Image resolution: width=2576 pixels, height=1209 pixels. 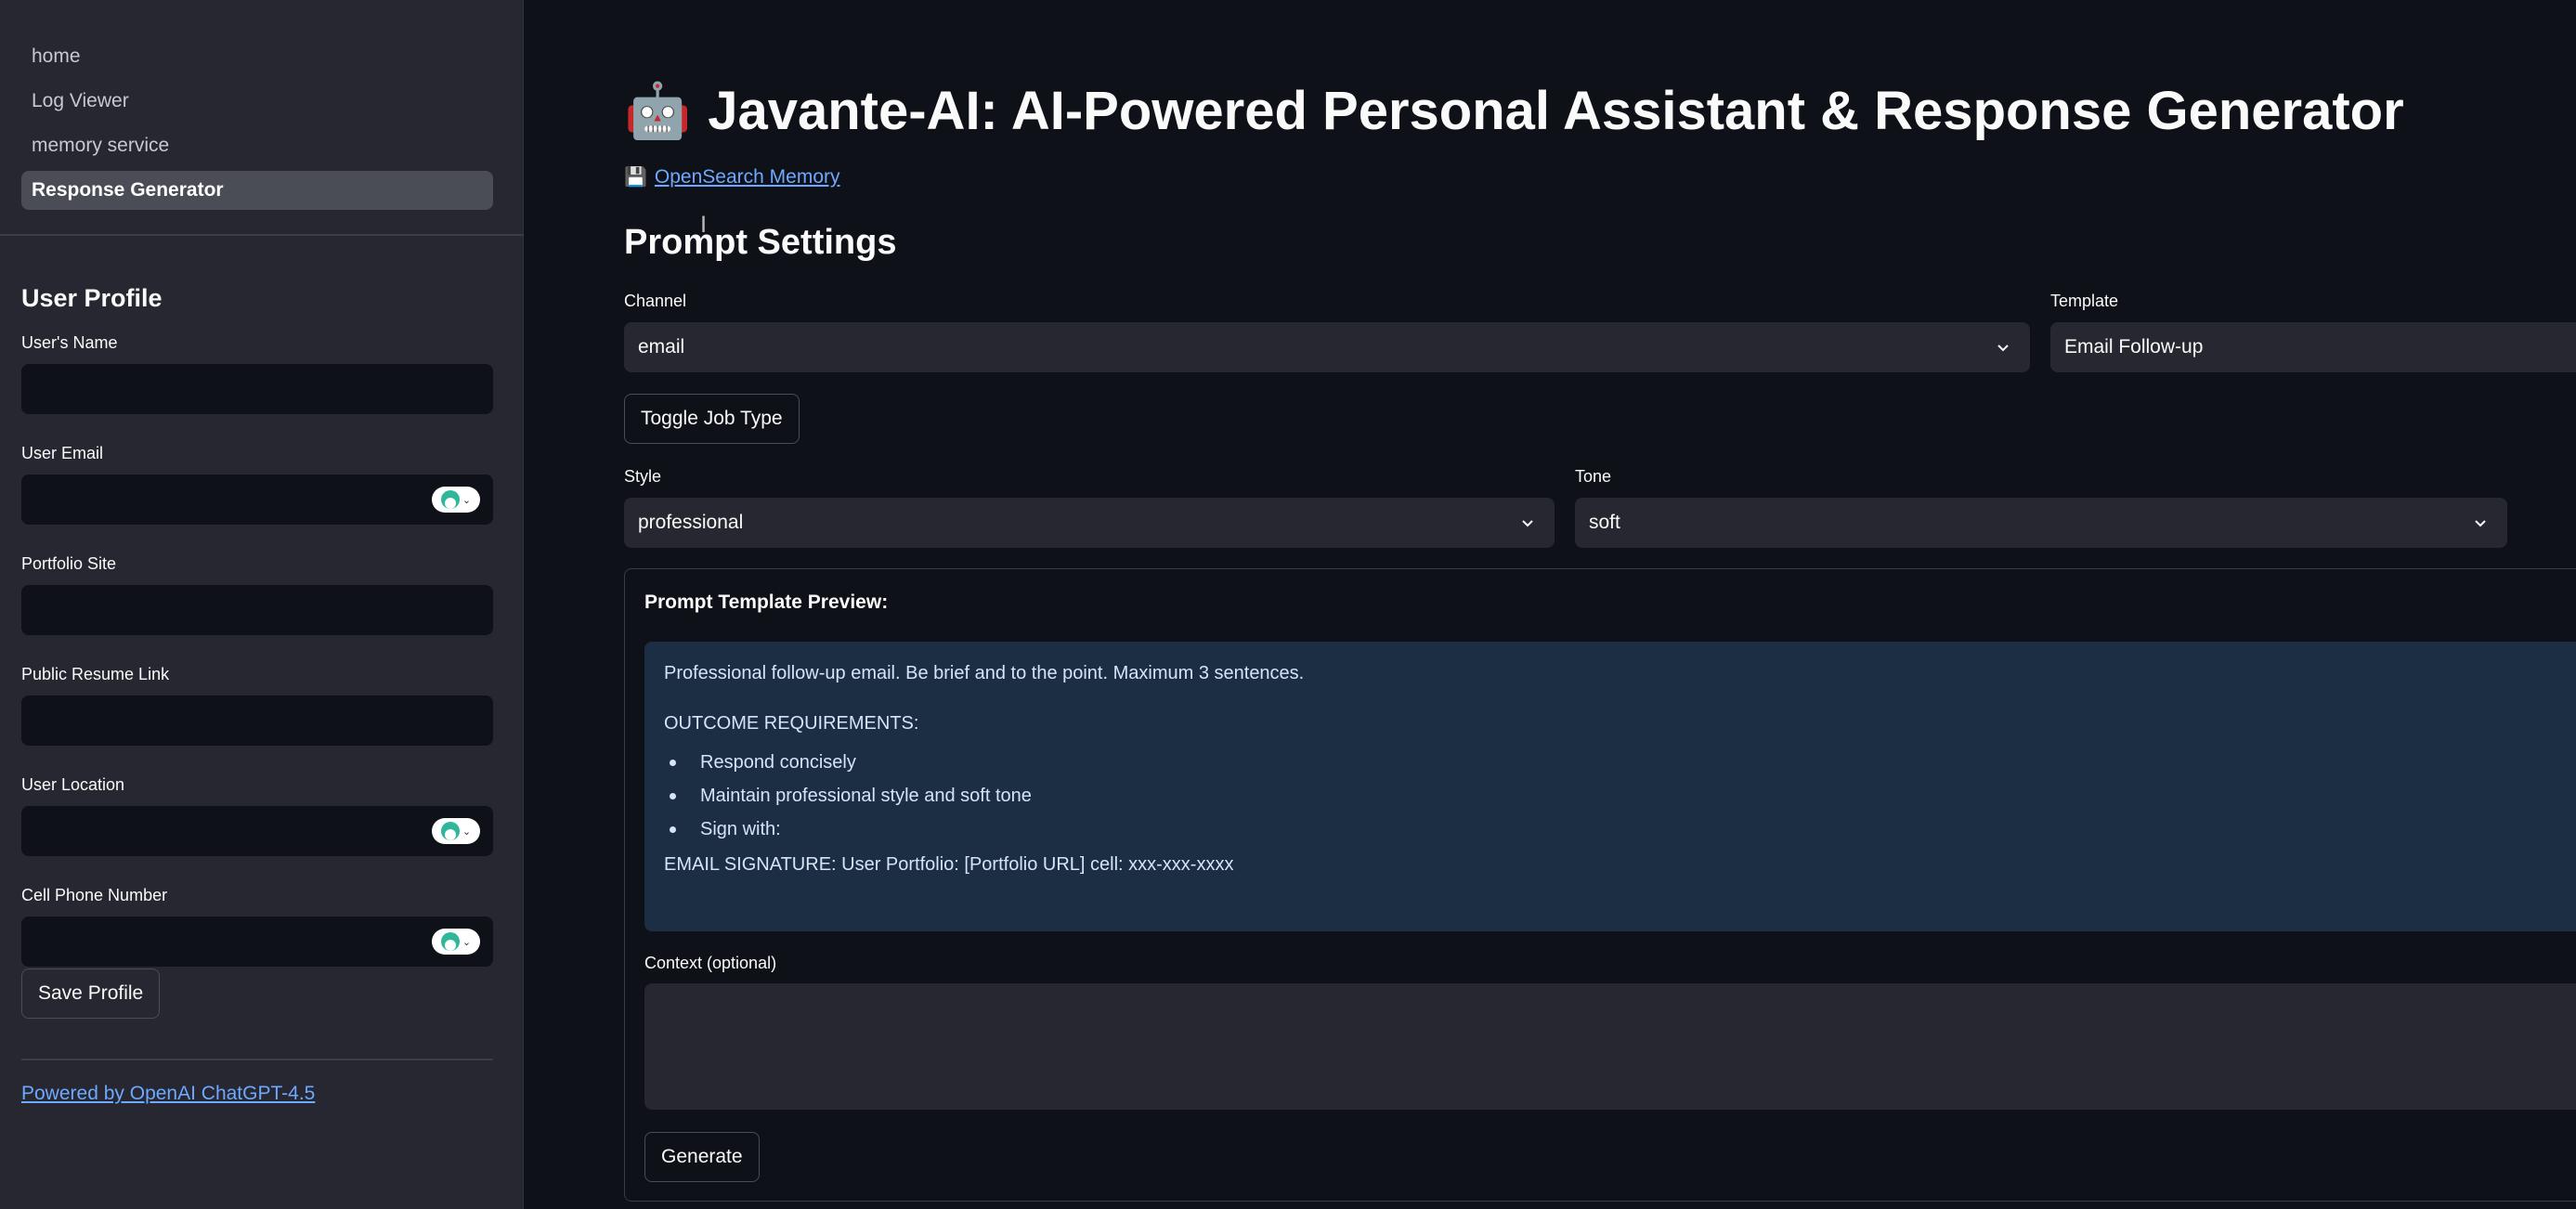 I want to click on template-select: Email Follow-up, so click(x=2313, y=347).